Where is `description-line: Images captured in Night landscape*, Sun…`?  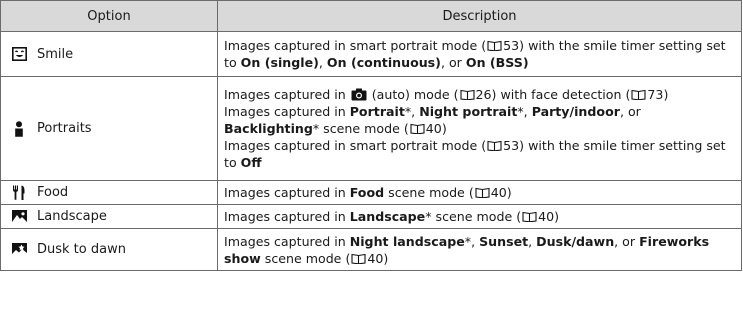
description-line: Images captured in Night landscape*, Sun… is located at coordinates (467, 249).